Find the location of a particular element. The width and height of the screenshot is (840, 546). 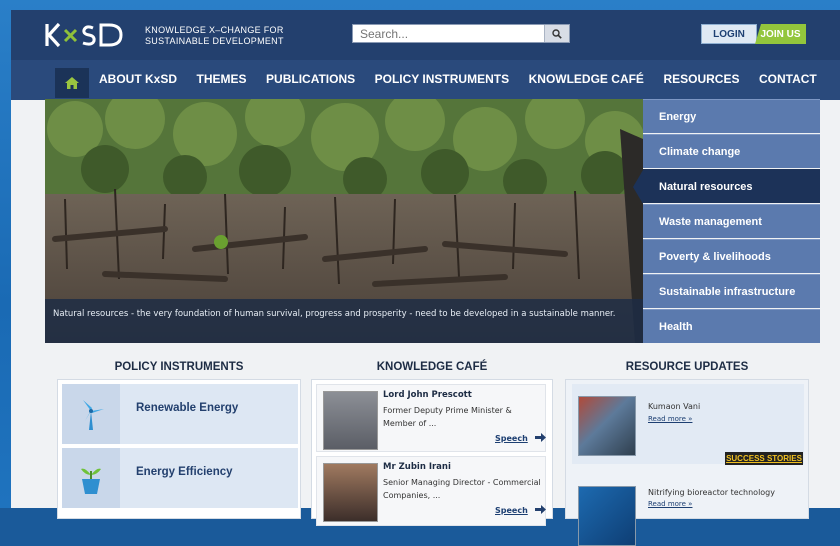

nav-item-about: ABOUT KxSD is located at coordinates (138, 79).